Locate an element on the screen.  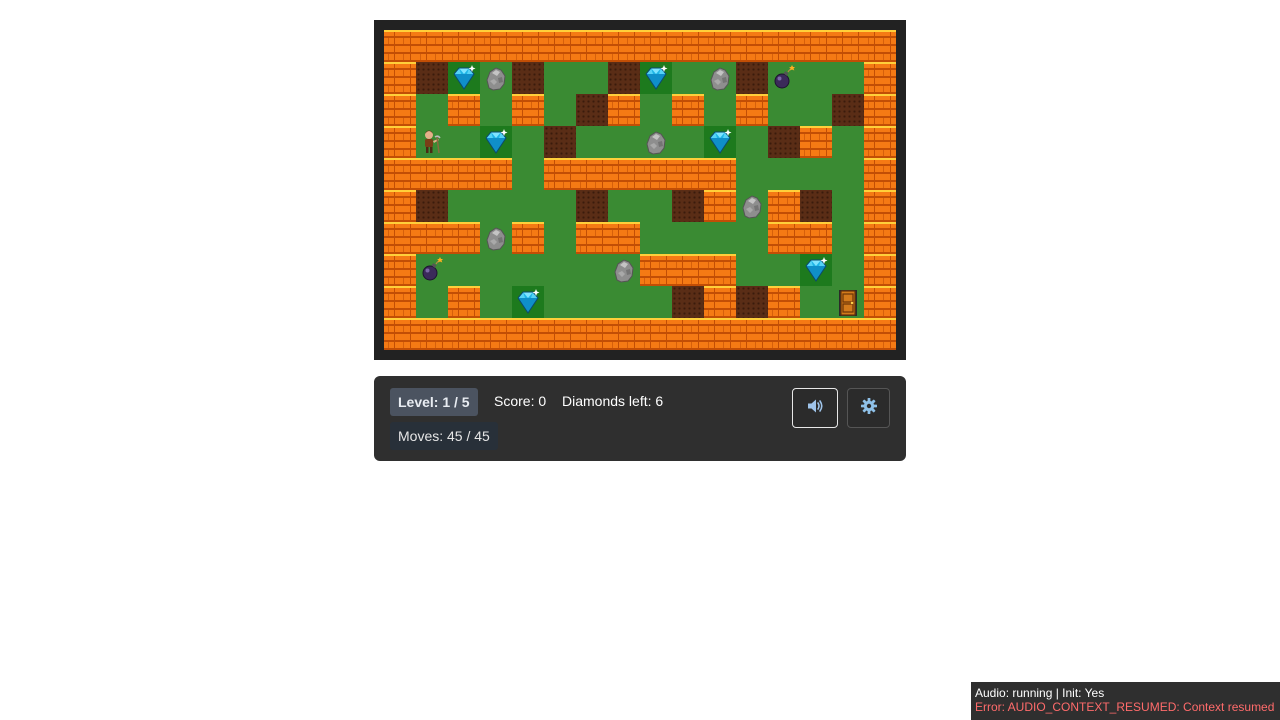
score-display: Score: 0 is located at coordinates (520, 401).